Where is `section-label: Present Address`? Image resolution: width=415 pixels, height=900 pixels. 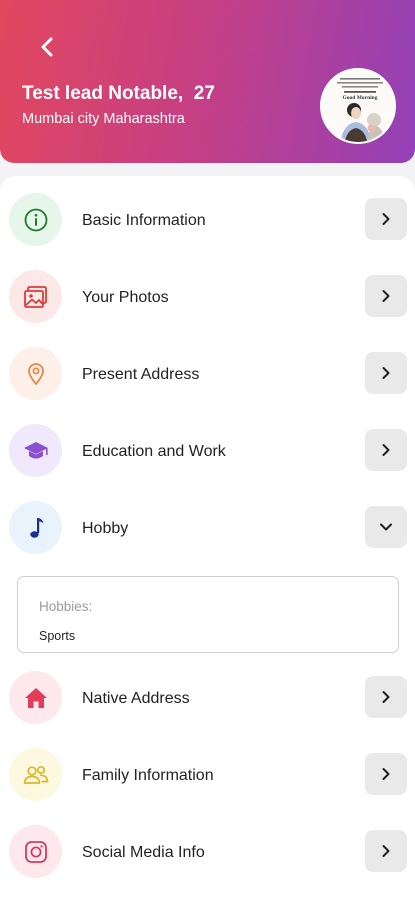
section-label: Present Address is located at coordinates (141, 374).